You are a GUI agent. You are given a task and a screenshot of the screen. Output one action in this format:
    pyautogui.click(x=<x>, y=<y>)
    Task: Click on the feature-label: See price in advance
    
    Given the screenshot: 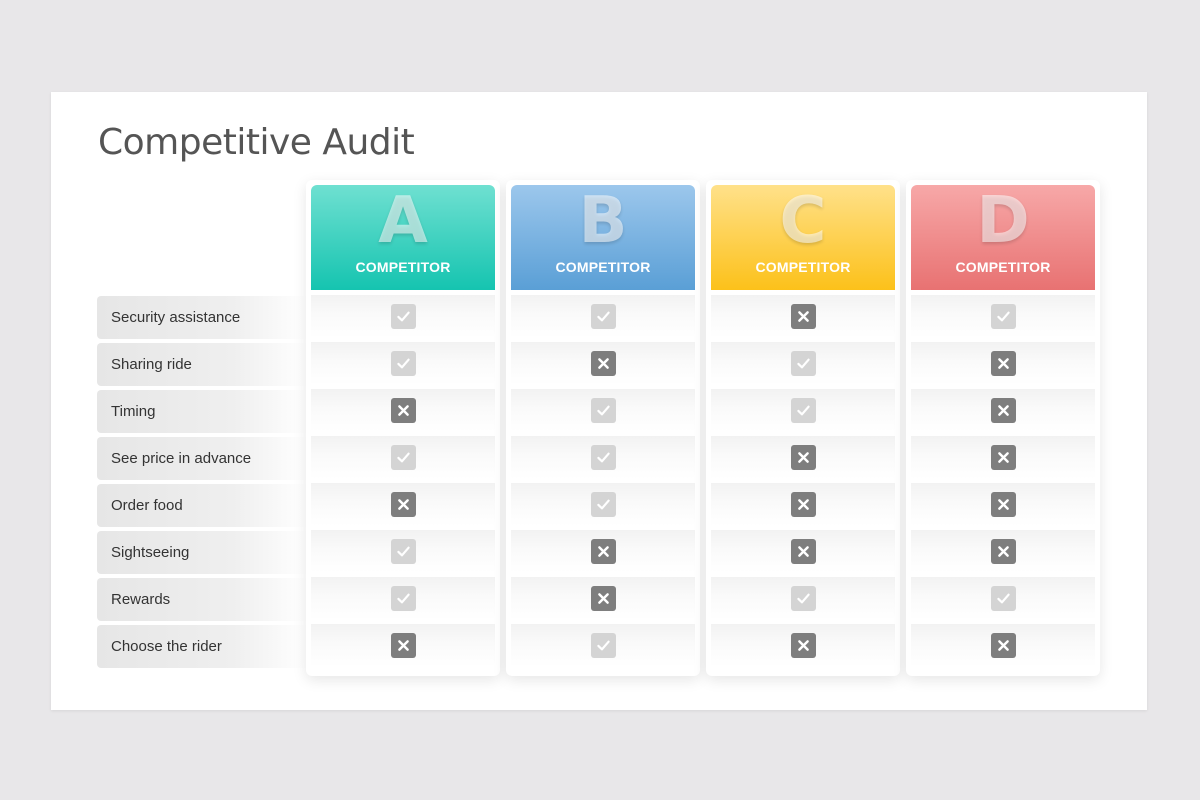 What is the action you would take?
    pyautogui.click(x=202, y=458)
    